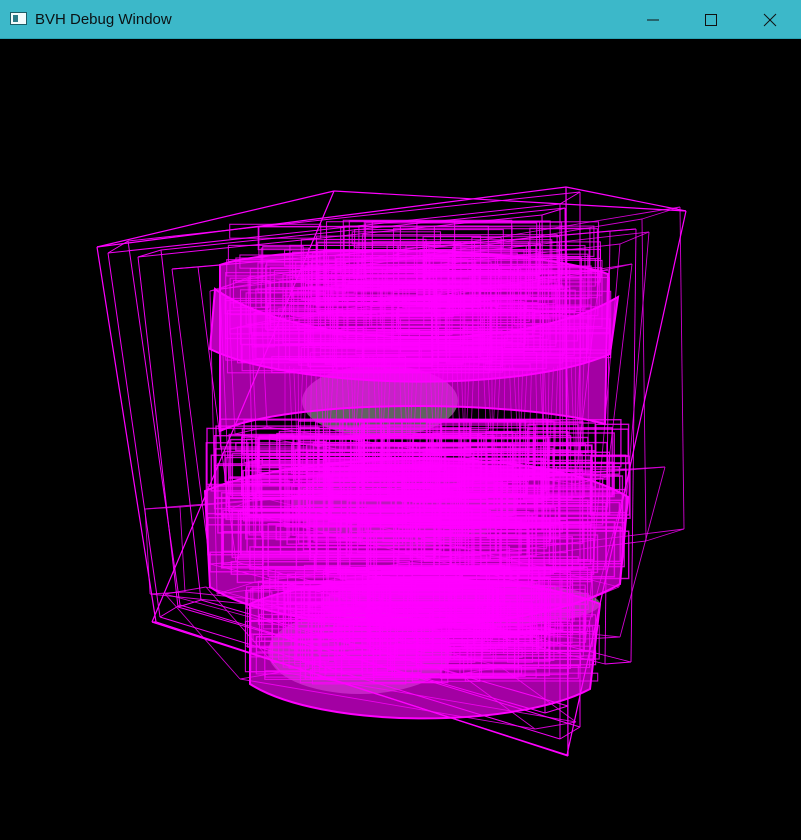 This screenshot has height=840, width=801. I want to click on close-button, so click(770, 19).